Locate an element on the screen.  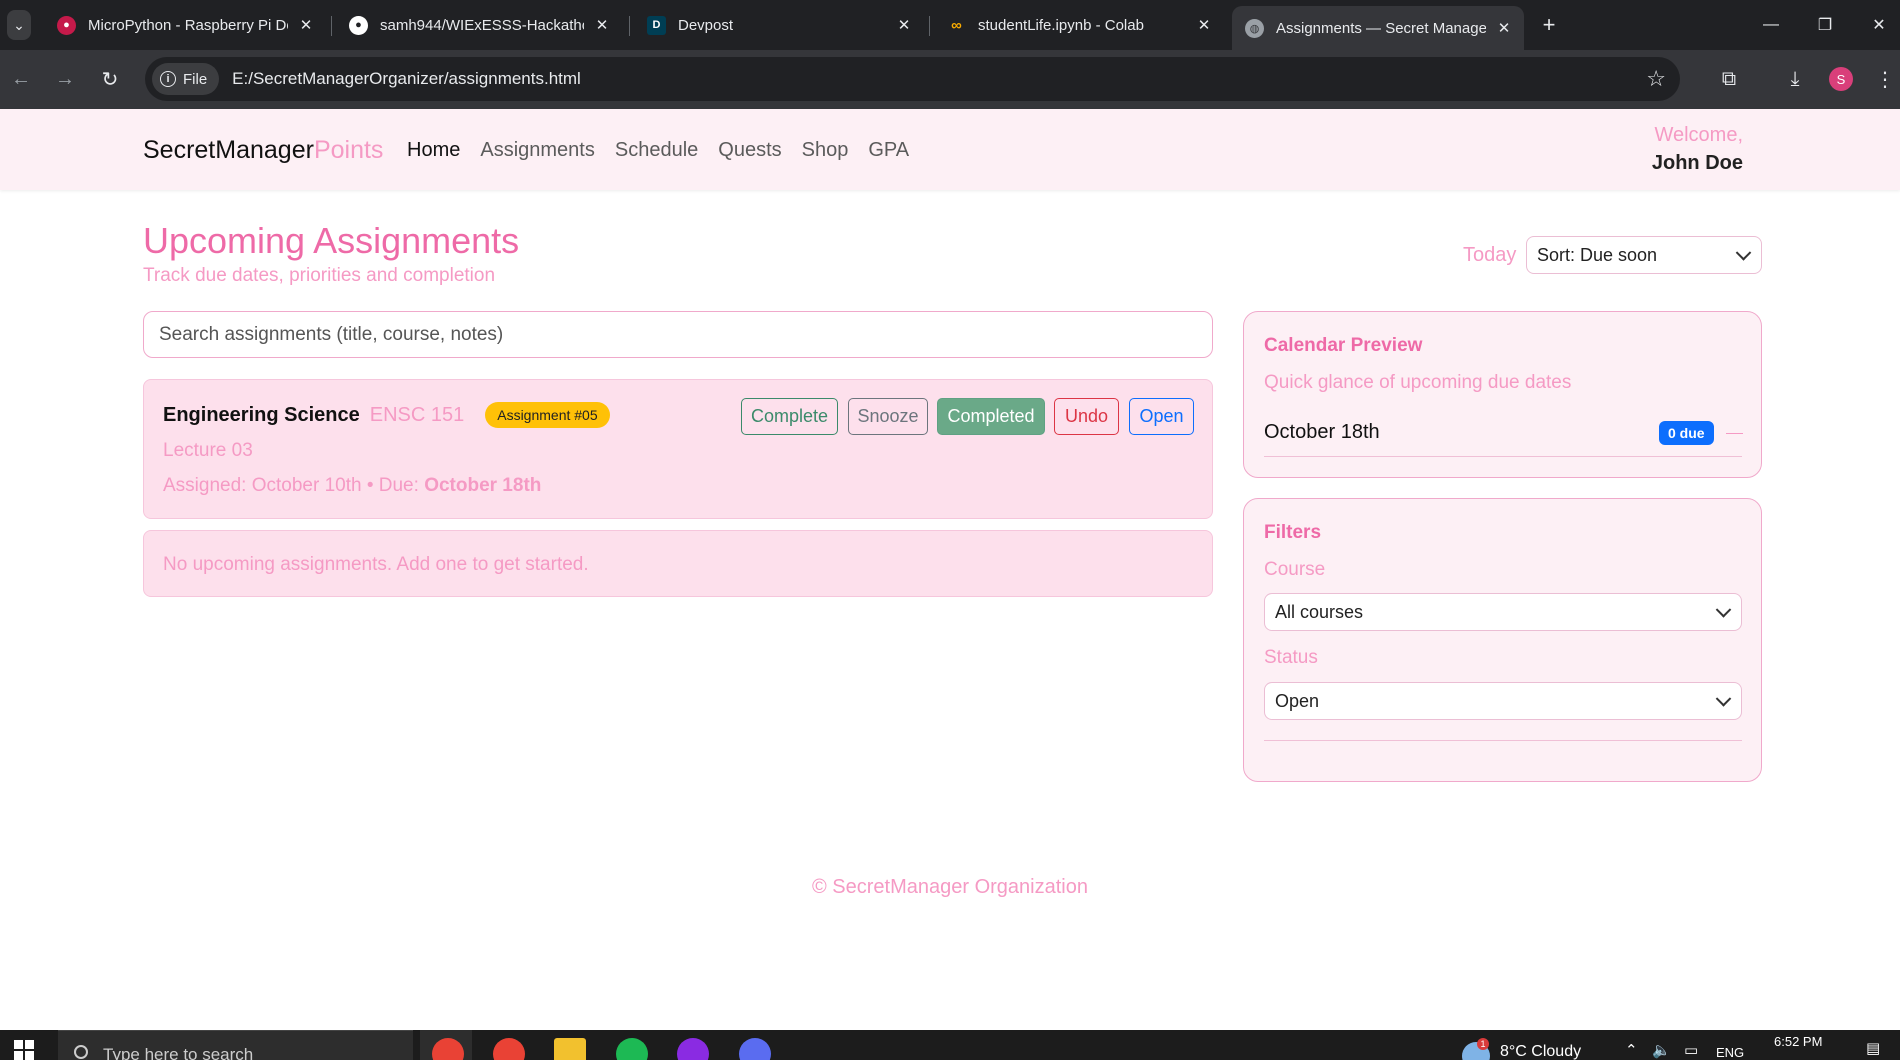
chevron-up-icon: ⌃ is located at coordinates (1631, 1050).